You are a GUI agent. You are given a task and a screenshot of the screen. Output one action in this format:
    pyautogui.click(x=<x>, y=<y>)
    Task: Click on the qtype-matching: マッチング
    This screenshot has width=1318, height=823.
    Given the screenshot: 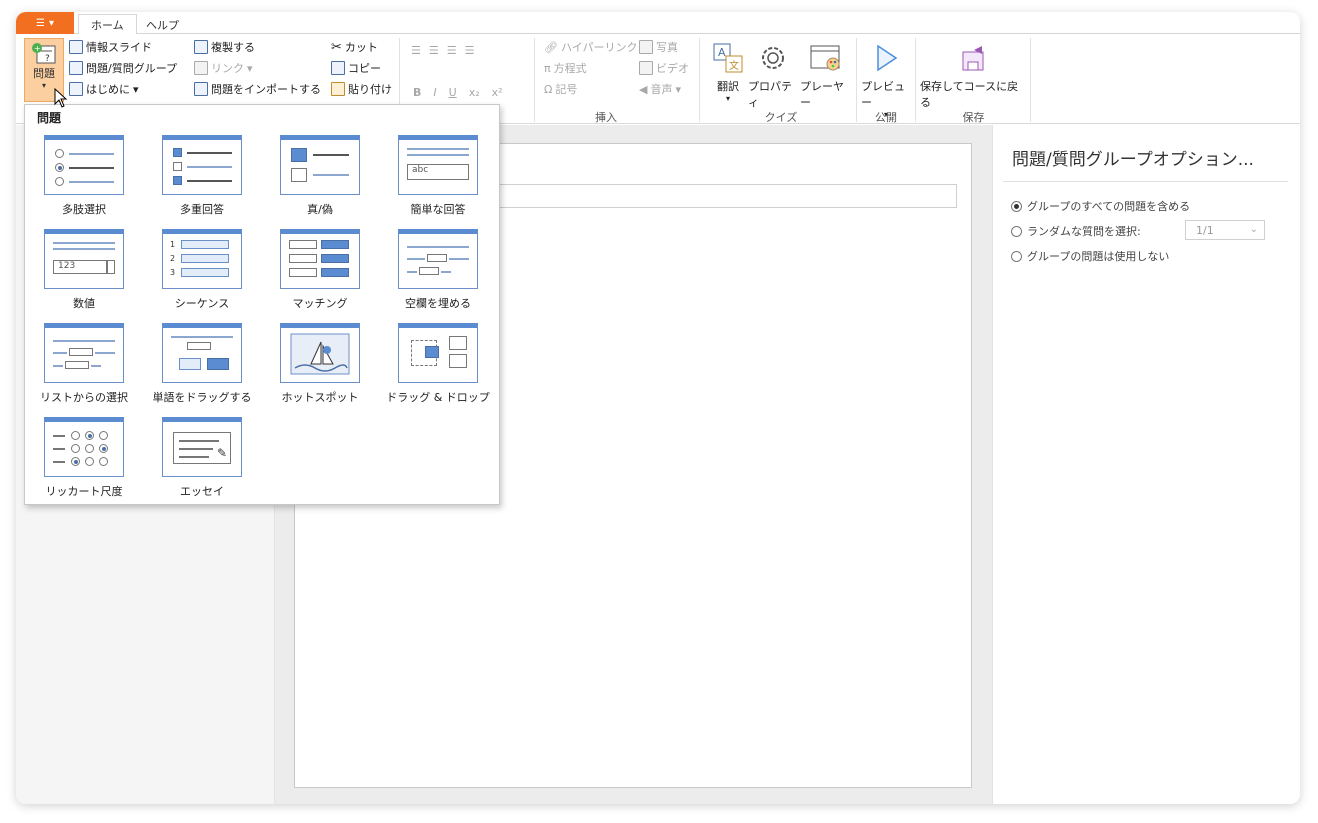 What is the action you would take?
    pyautogui.click(x=320, y=273)
    